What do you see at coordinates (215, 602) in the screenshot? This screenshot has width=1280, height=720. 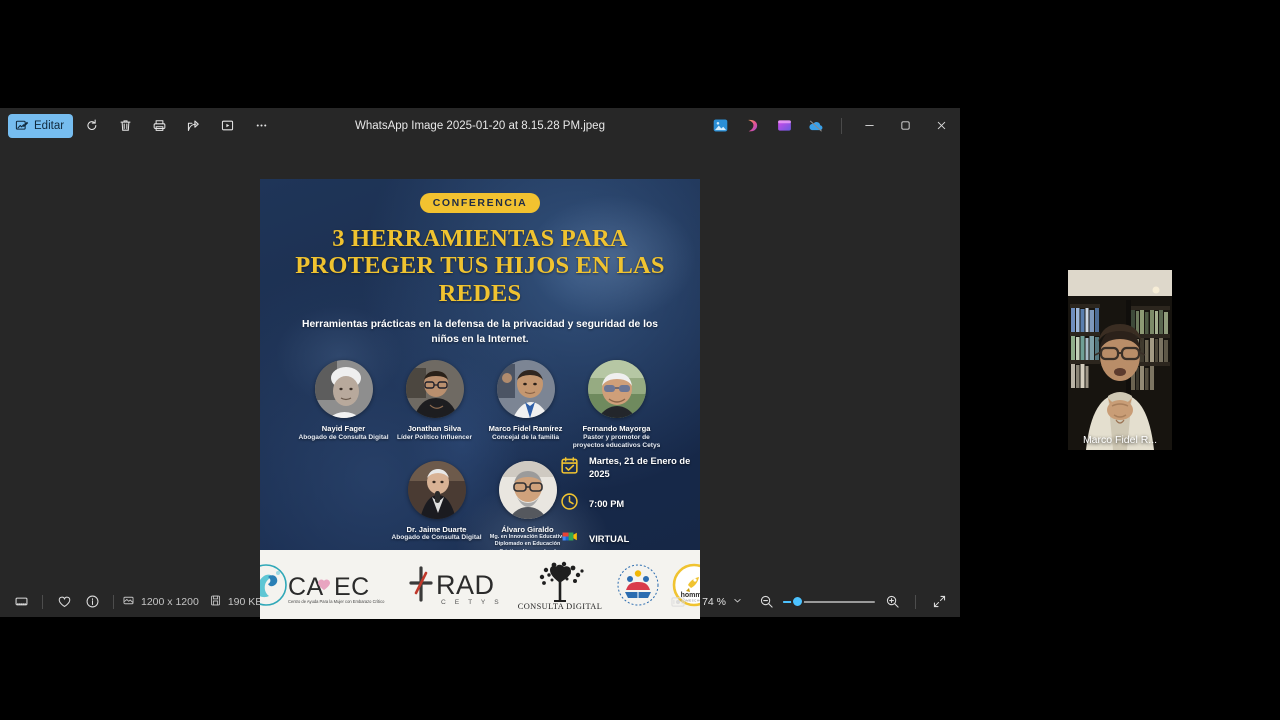 I see `filesize-icon` at bounding box center [215, 602].